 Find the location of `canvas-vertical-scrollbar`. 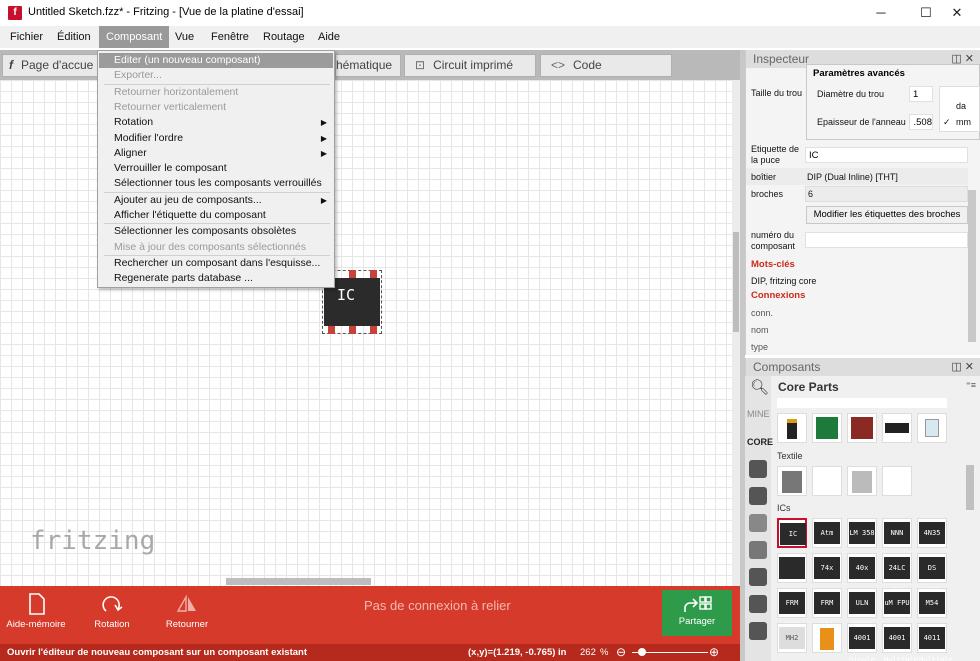

canvas-vertical-scrollbar is located at coordinates (736, 333).